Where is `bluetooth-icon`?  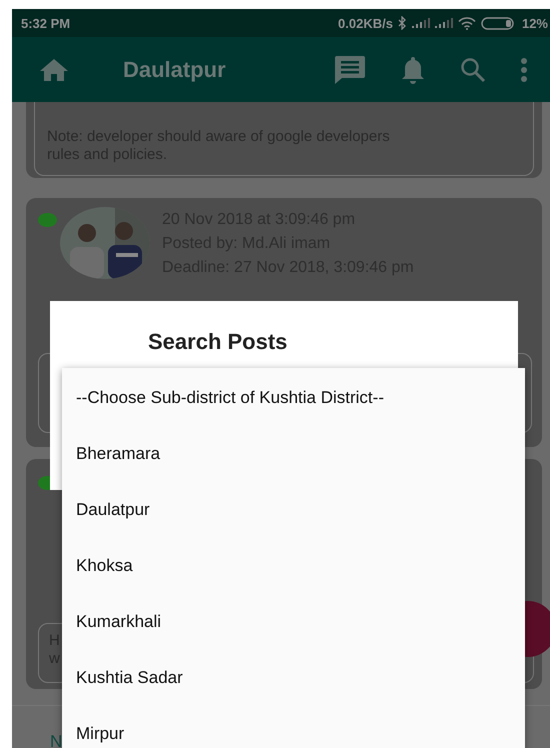
bluetooth-icon is located at coordinates (402, 23).